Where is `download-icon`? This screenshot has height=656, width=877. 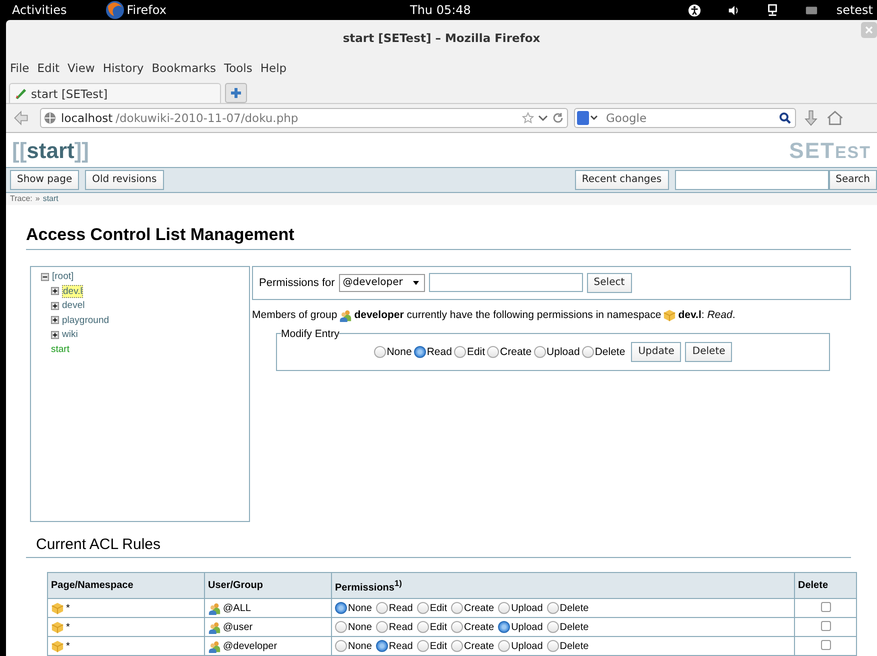
download-icon is located at coordinates (811, 117).